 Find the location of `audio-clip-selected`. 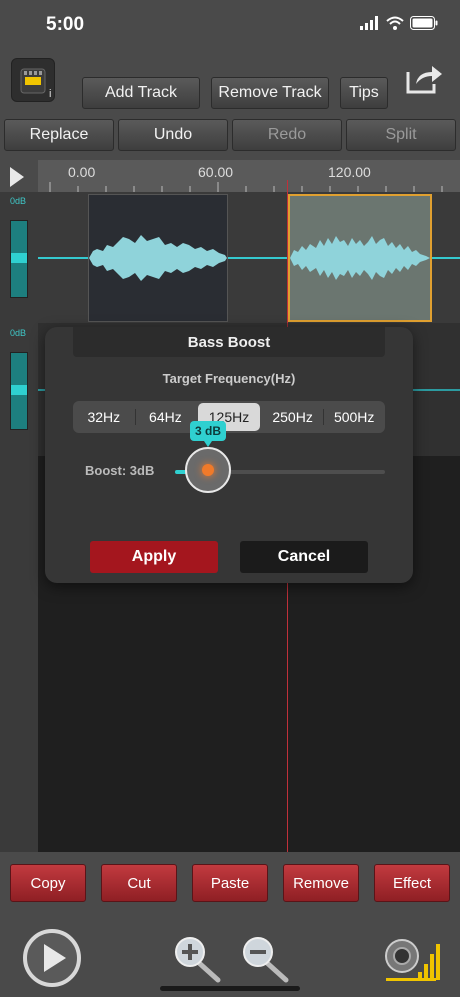

audio-clip-selected is located at coordinates (360, 258).